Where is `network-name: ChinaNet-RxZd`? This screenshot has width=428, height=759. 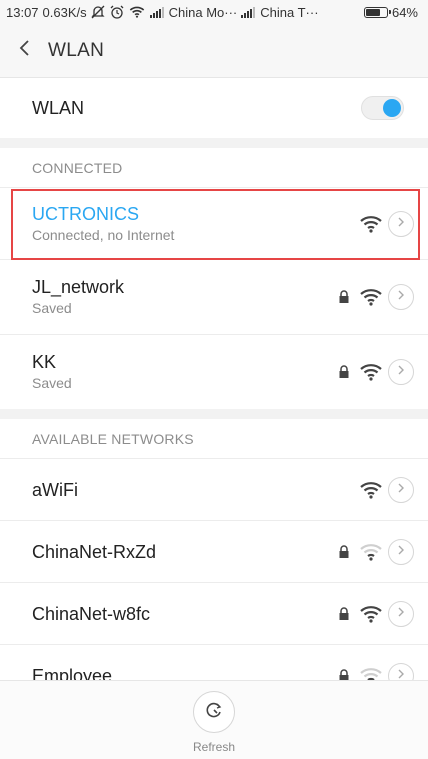
network-name: ChinaNet-RxZd is located at coordinates (94, 551).